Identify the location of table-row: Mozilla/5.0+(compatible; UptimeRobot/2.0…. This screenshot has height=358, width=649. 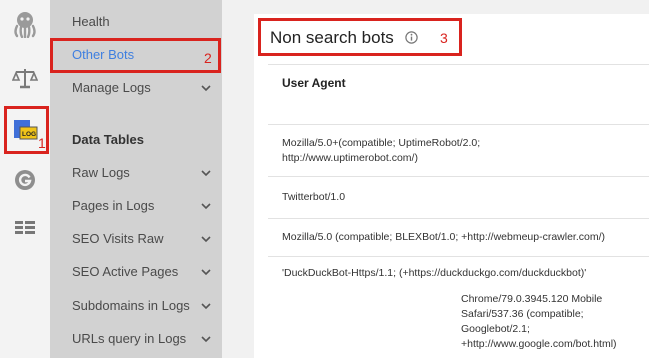
(381, 151).